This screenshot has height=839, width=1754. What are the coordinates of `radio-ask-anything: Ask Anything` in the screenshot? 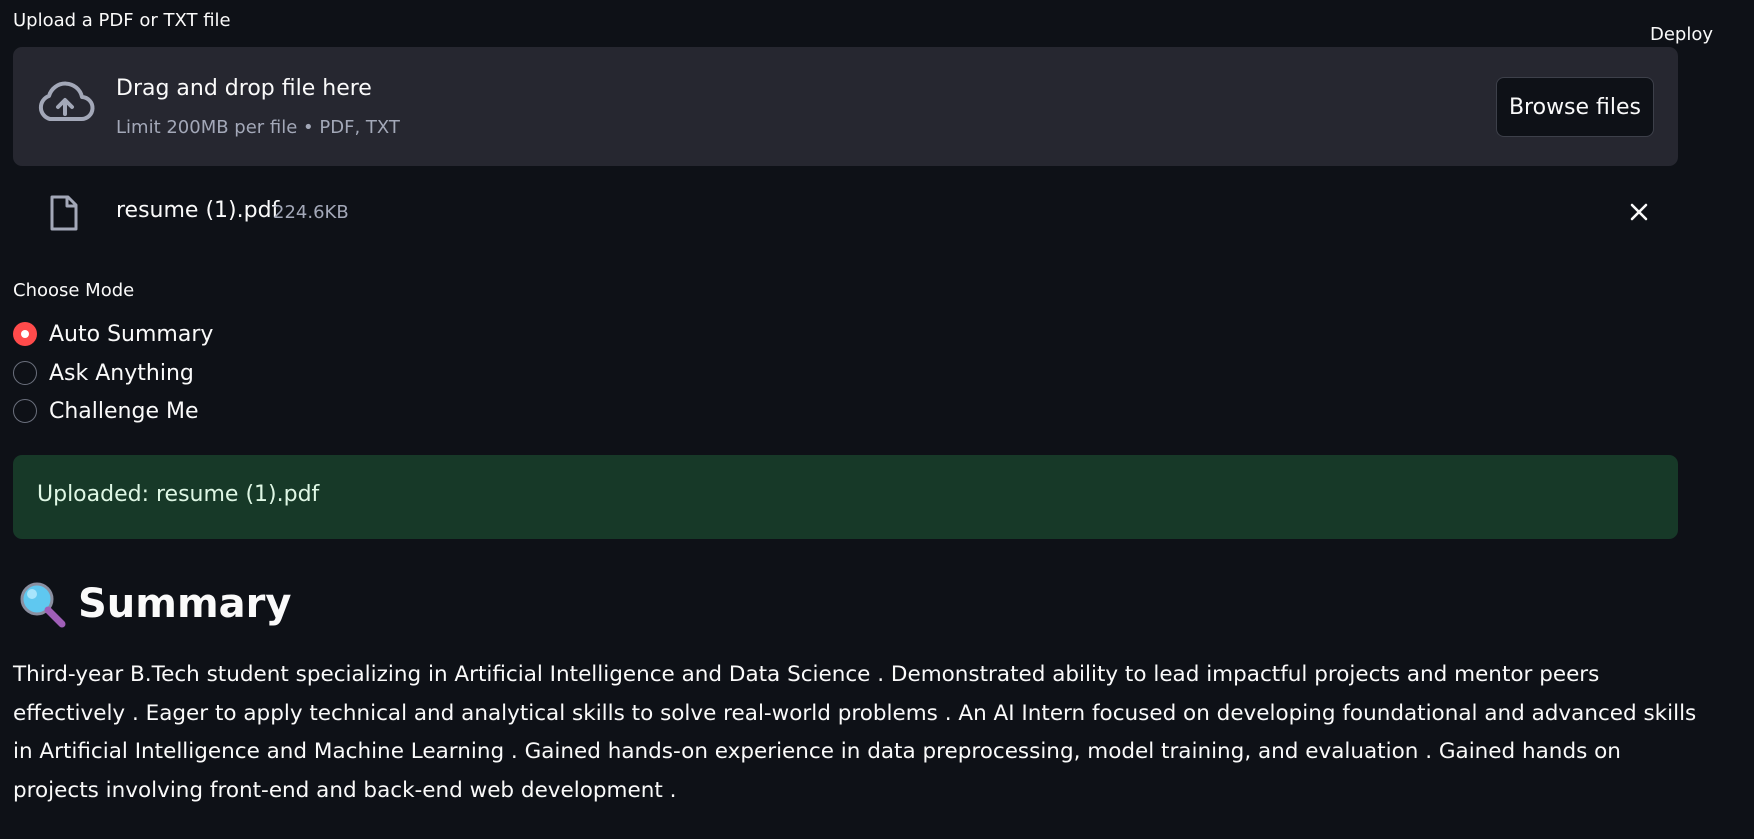 It's located at (163, 373).